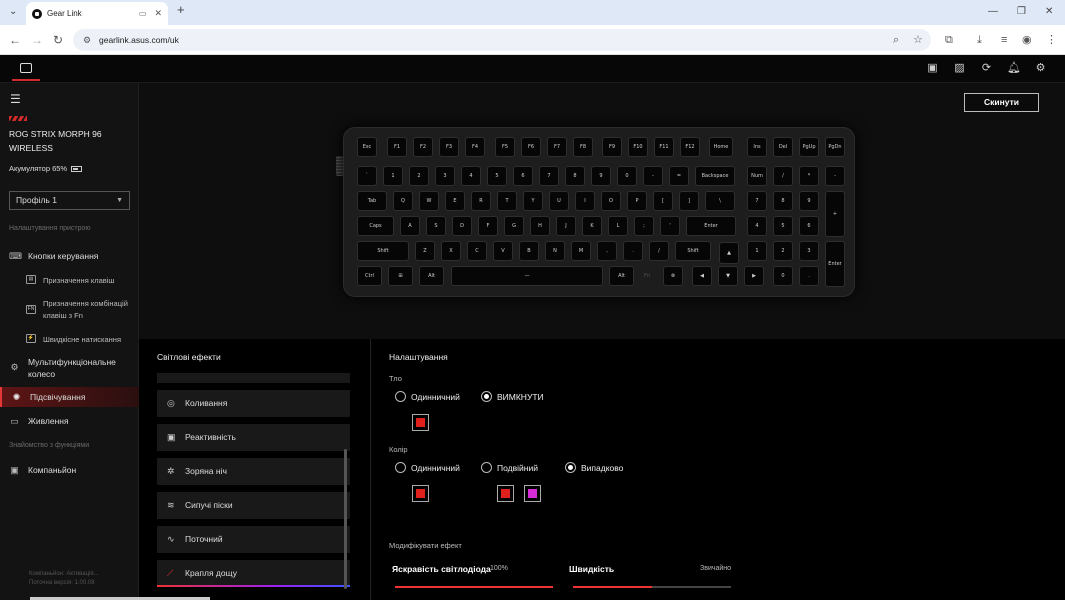  Describe the element at coordinates (63, 256) in the screenshot. I see `sidebar-item-label: Кнопки керування` at that location.